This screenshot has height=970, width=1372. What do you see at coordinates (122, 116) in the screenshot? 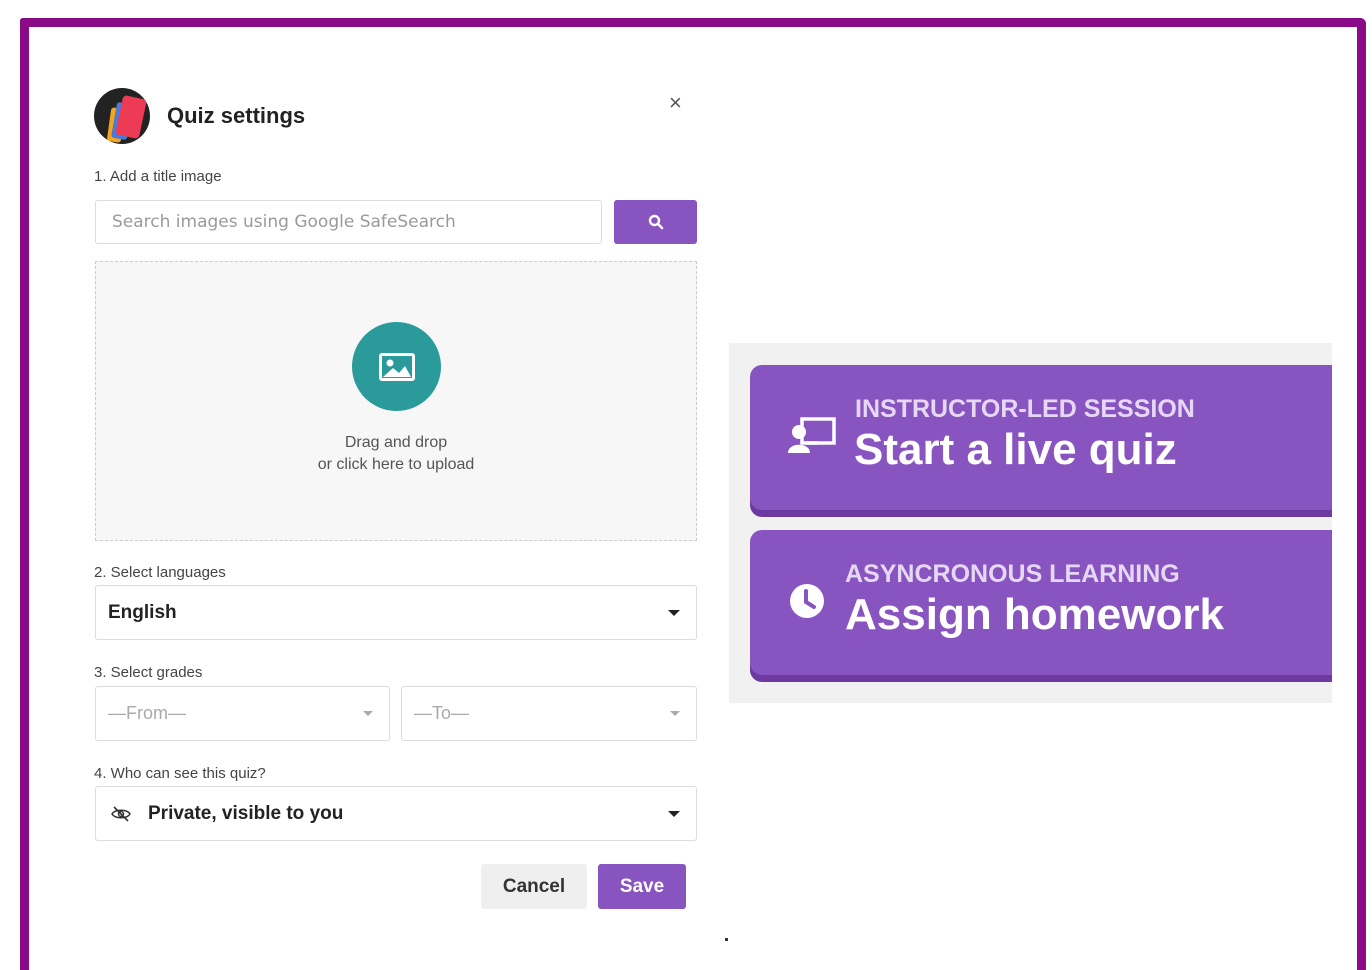
I see `app-logo` at bounding box center [122, 116].